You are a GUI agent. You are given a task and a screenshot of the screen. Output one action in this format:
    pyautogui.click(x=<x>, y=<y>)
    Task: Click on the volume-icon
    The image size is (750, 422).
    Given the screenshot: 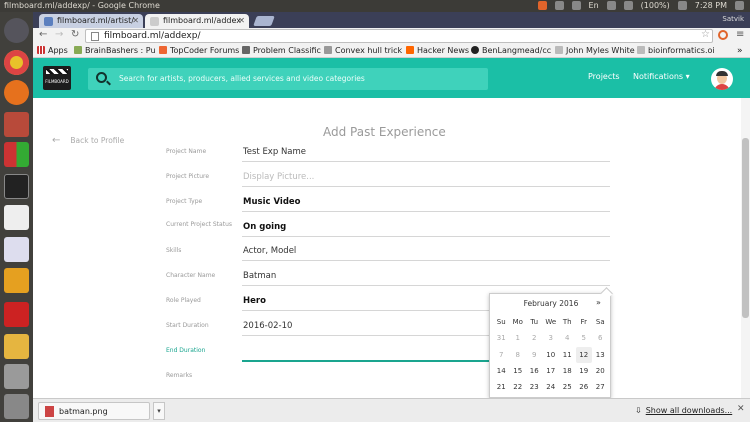 What is the action you would take?
    pyautogui.click(x=682, y=5)
    